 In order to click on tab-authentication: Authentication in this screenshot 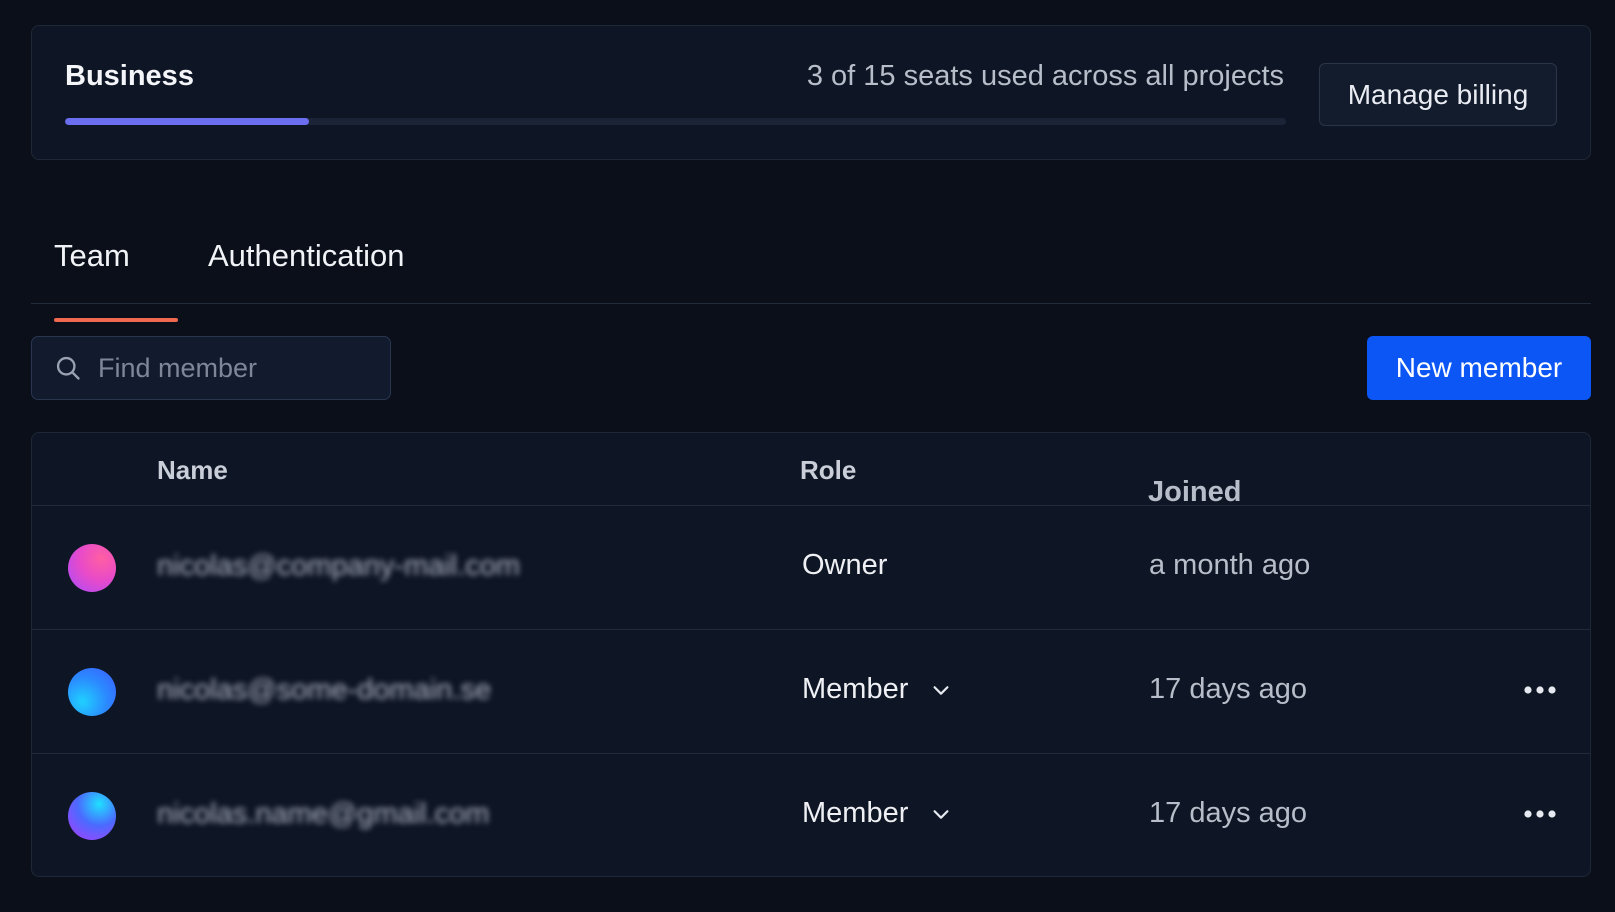, I will do `click(291, 269)`.